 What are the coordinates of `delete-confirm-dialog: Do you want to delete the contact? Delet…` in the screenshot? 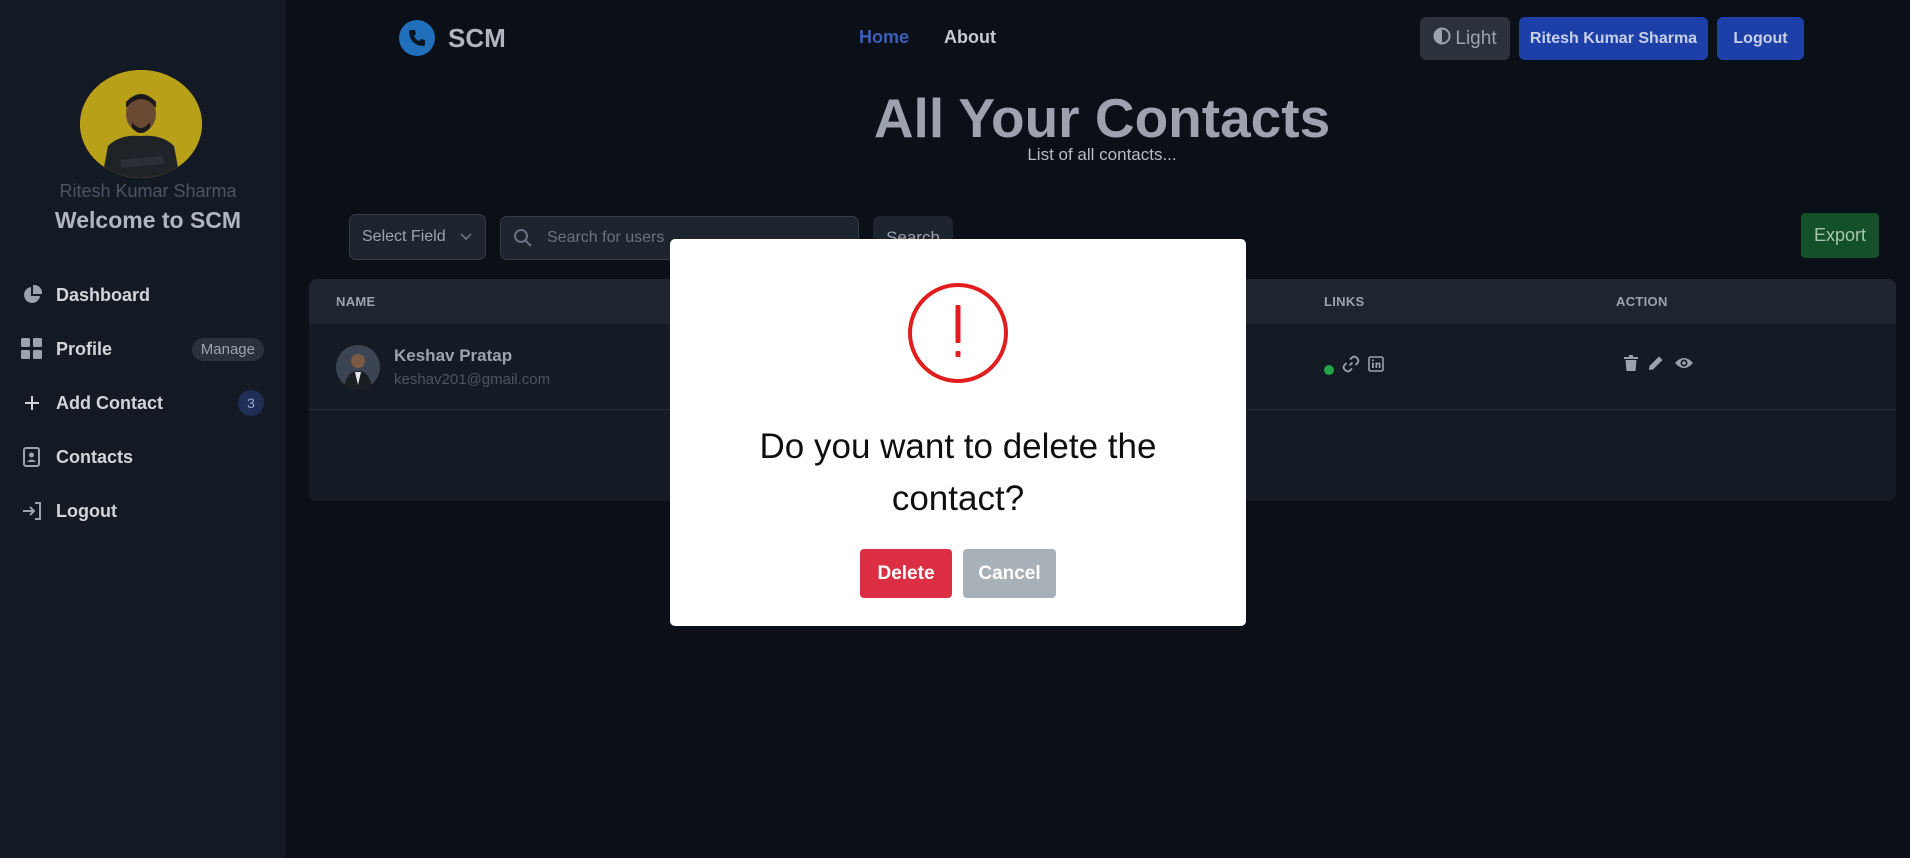 It's located at (958, 432).